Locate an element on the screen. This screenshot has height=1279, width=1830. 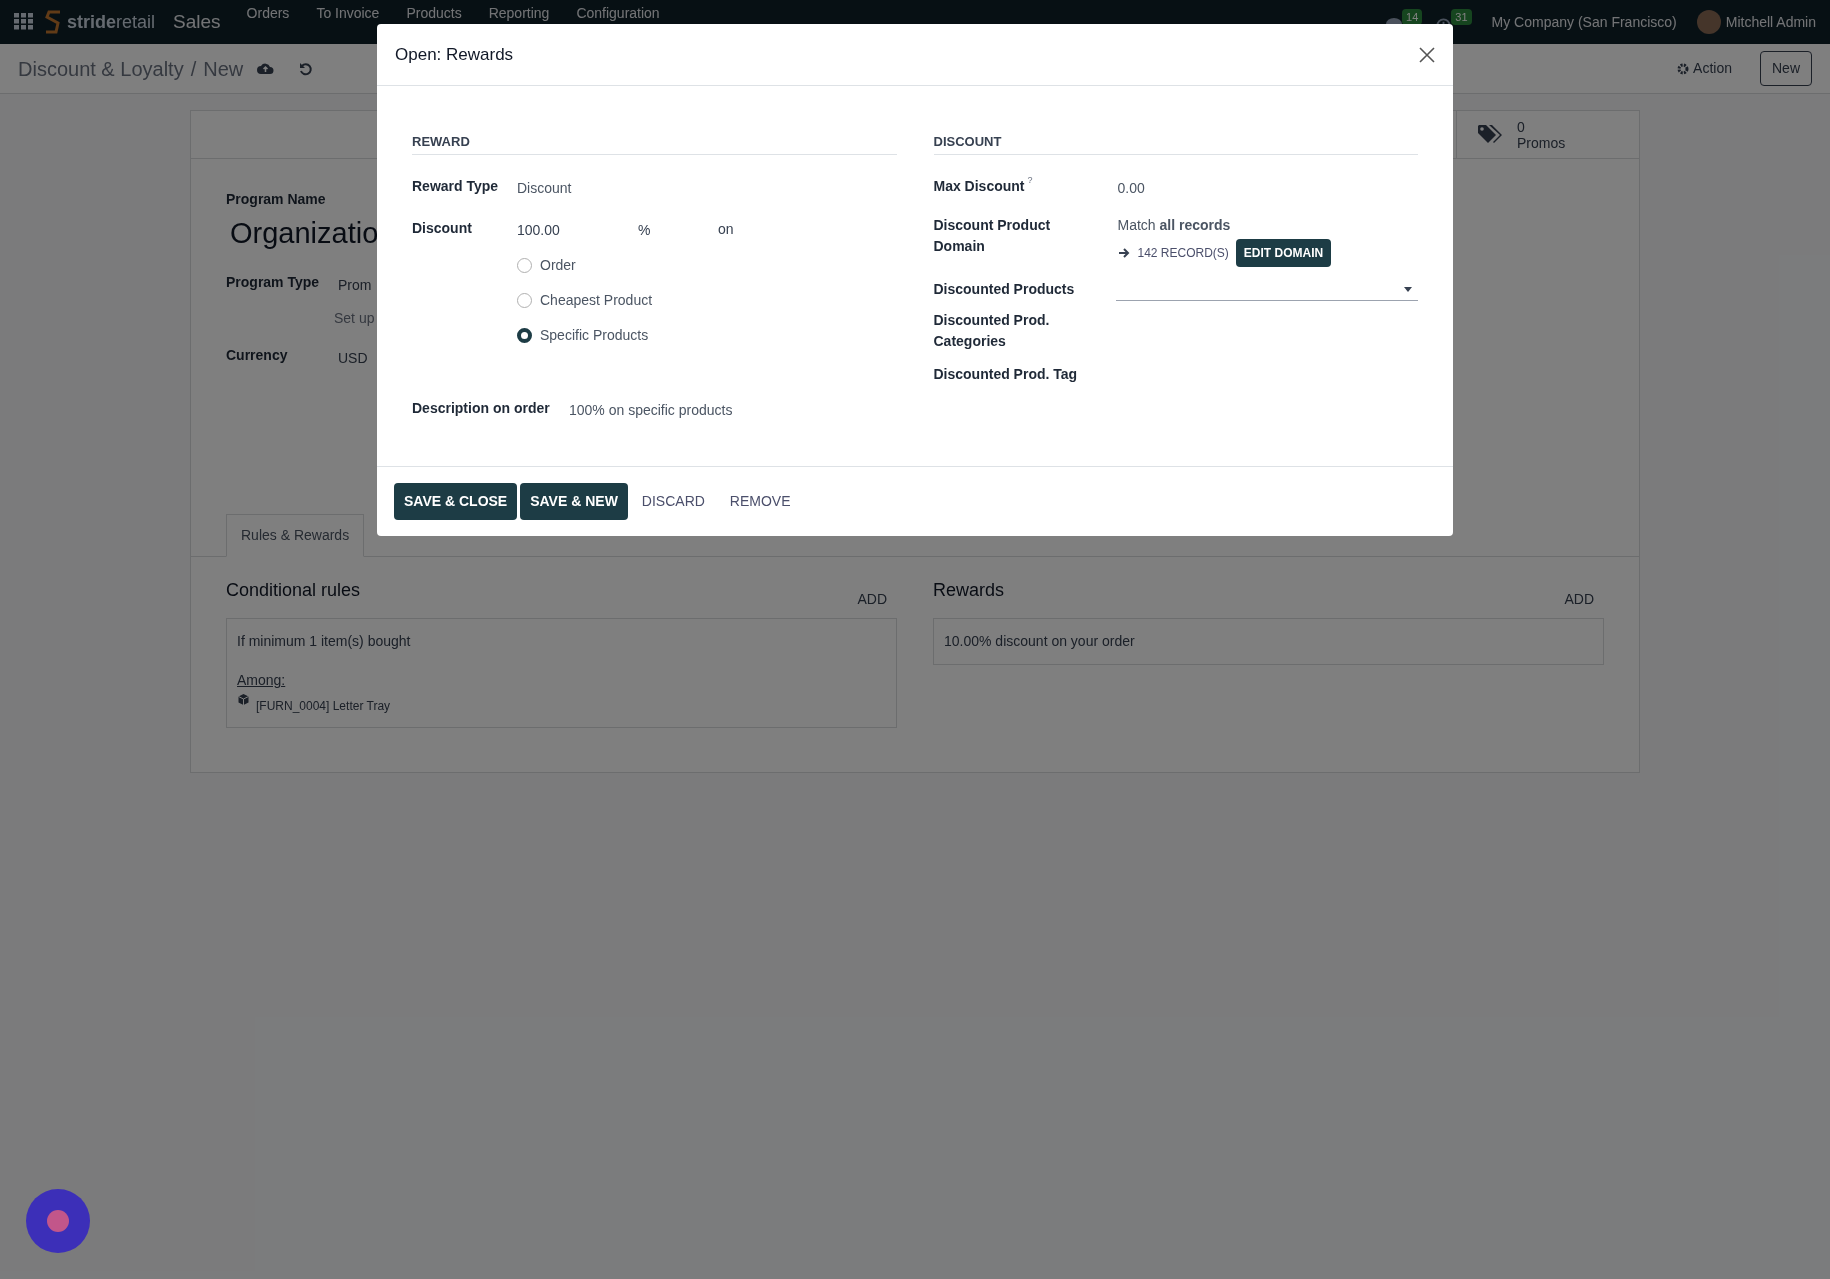
apps-grid-icon is located at coordinates (24, 22).